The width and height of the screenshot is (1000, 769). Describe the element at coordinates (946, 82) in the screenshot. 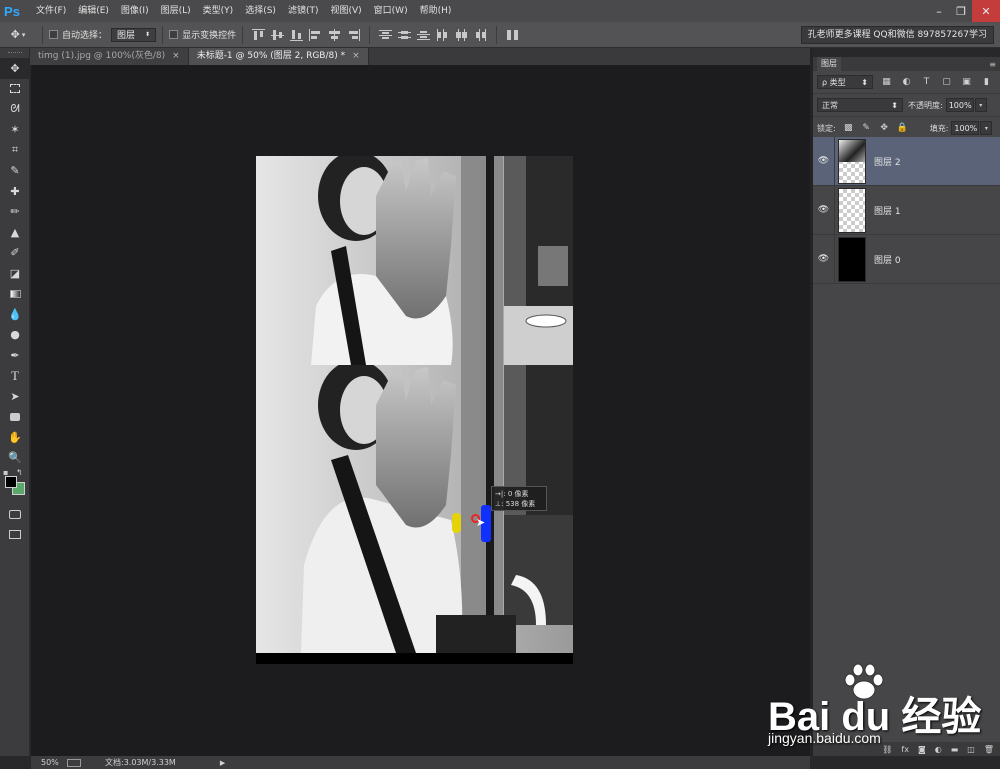

I see `shape-filter-icon: ▢` at that location.